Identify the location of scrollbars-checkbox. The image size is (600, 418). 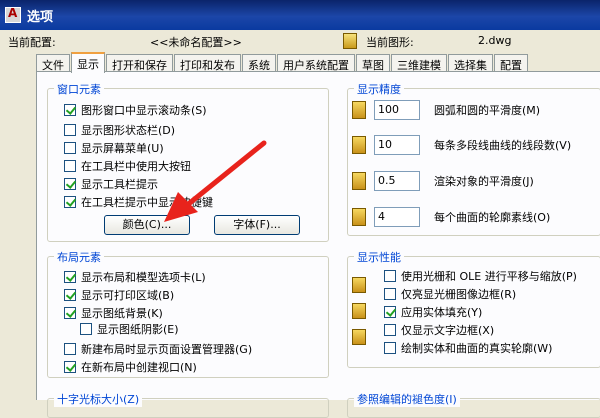
(70, 110).